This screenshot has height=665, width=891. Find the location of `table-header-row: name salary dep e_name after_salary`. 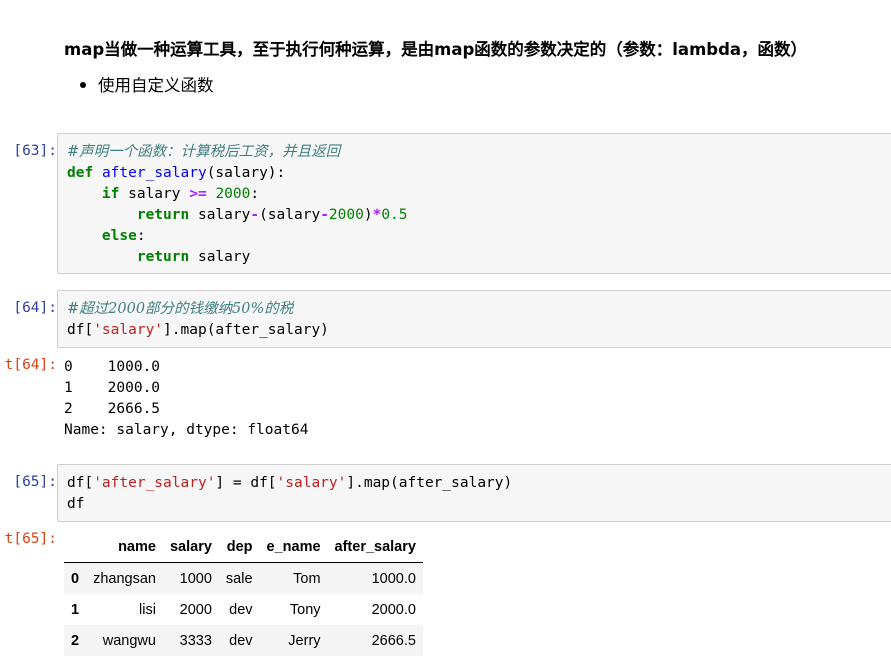

table-header-row: name salary dep e_name after_salary is located at coordinates (243, 547).